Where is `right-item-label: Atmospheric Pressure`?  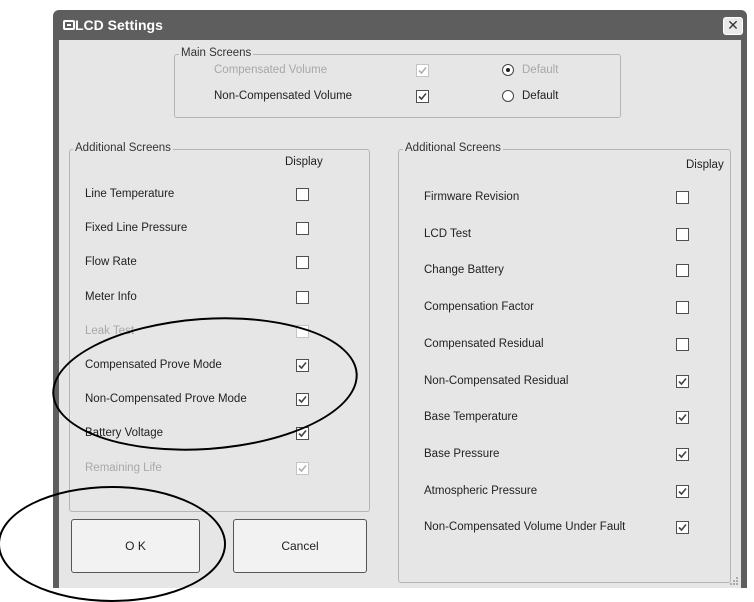
right-item-label: Atmospheric Pressure is located at coordinates (481, 490).